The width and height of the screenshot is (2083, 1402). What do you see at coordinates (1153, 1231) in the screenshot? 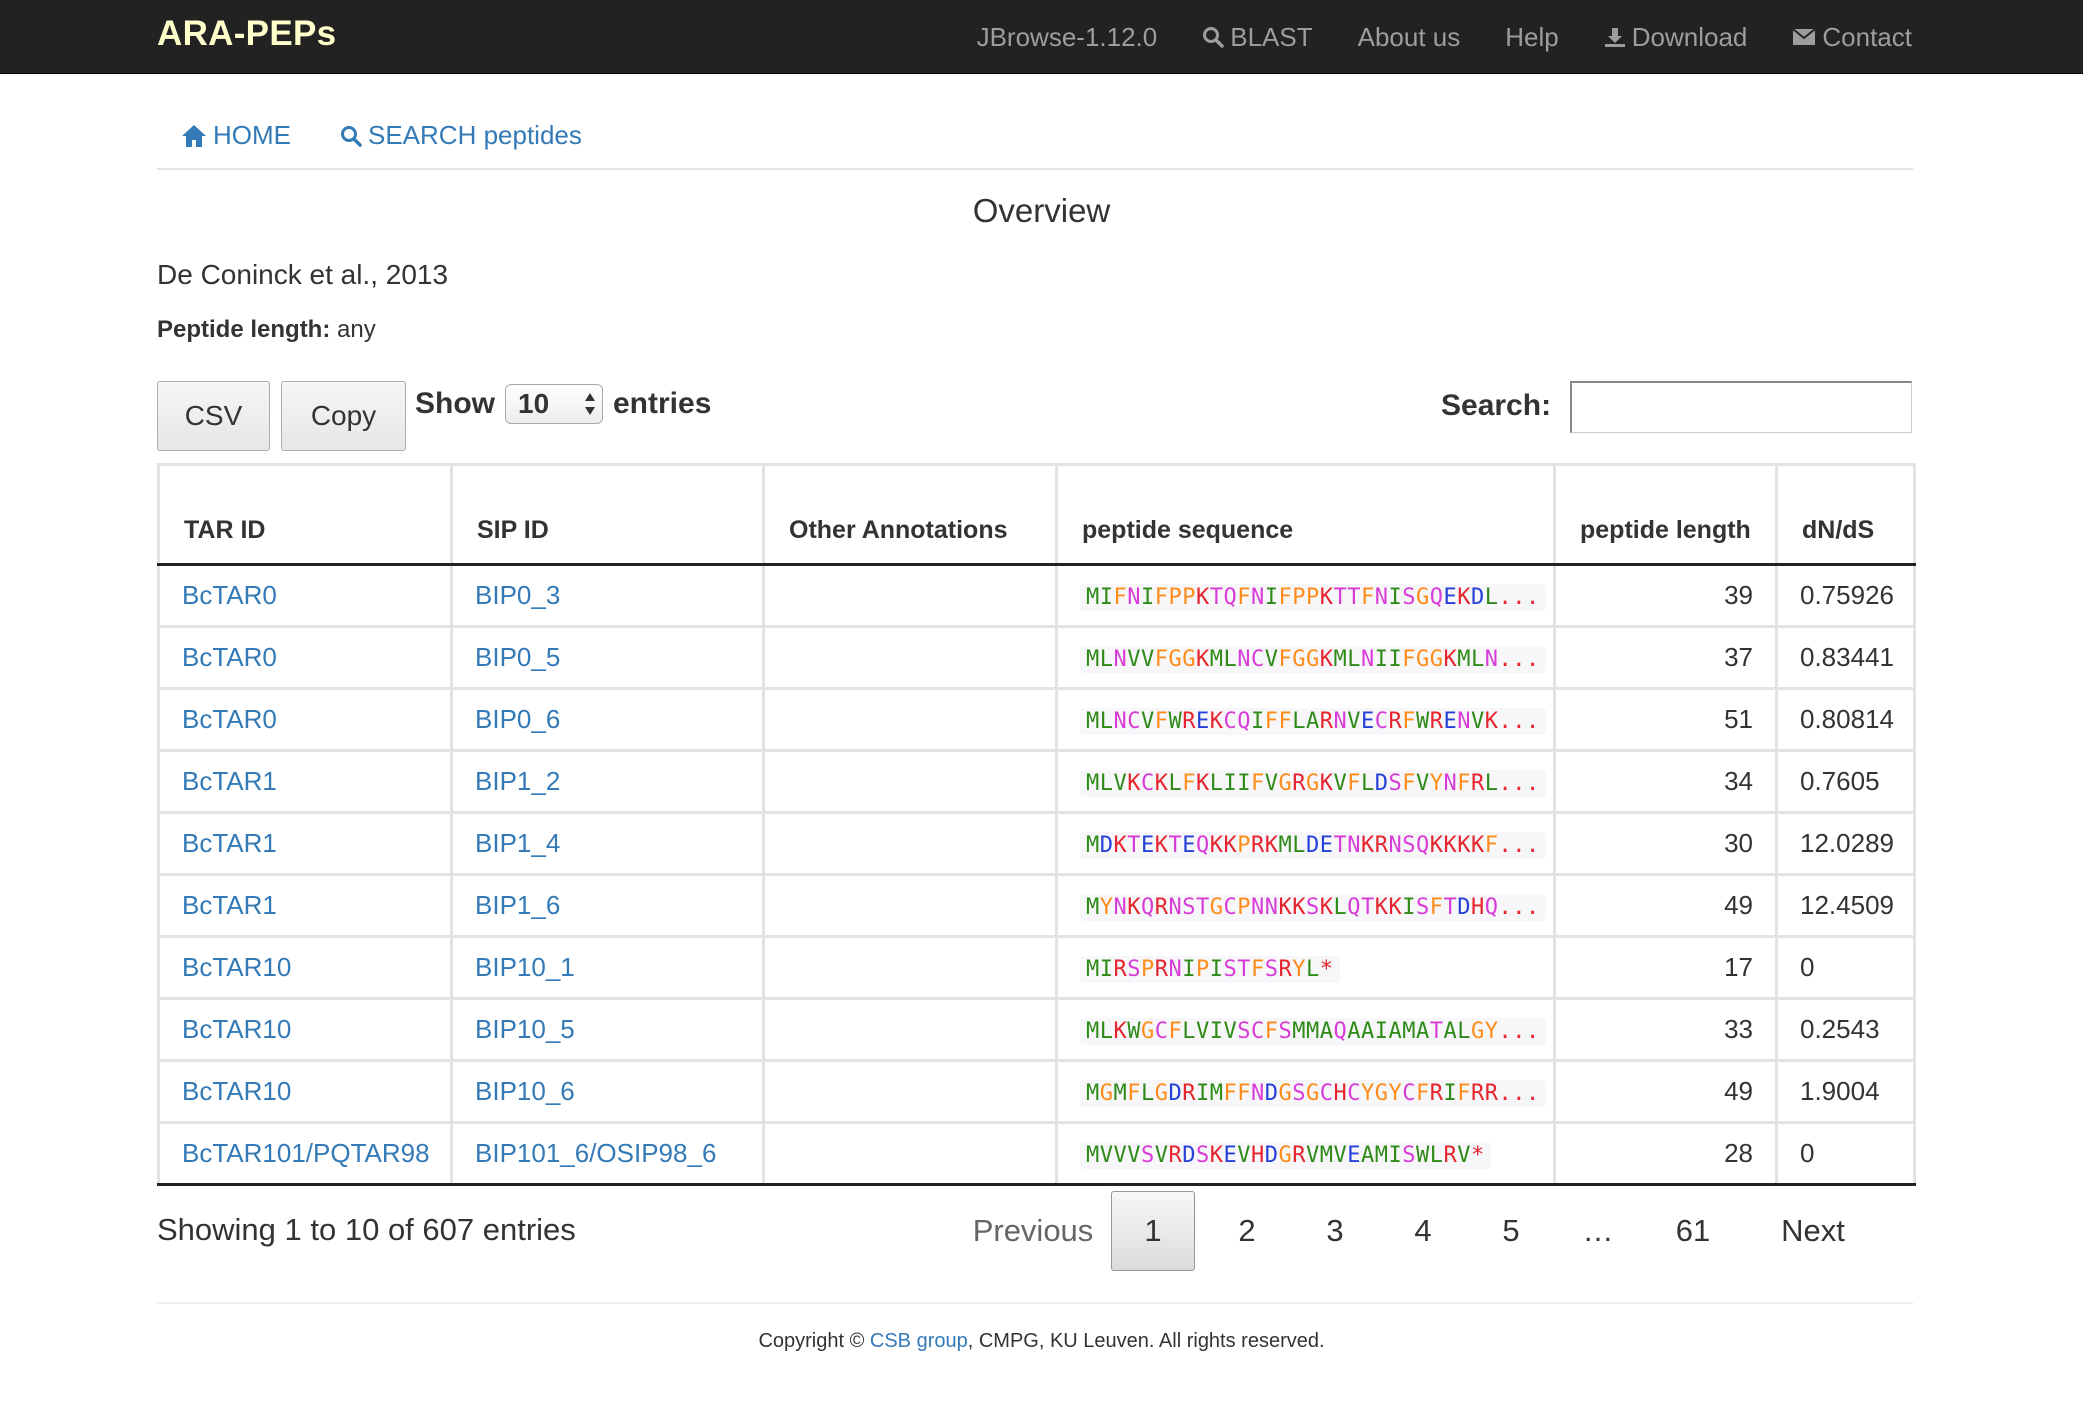
I see `page-button-current: 1` at bounding box center [1153, 1231].